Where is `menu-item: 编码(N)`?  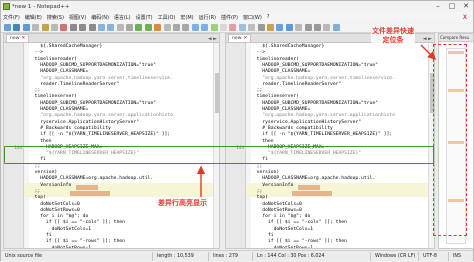 menu-item: 编码(N) is located at coordinates (100, 17).